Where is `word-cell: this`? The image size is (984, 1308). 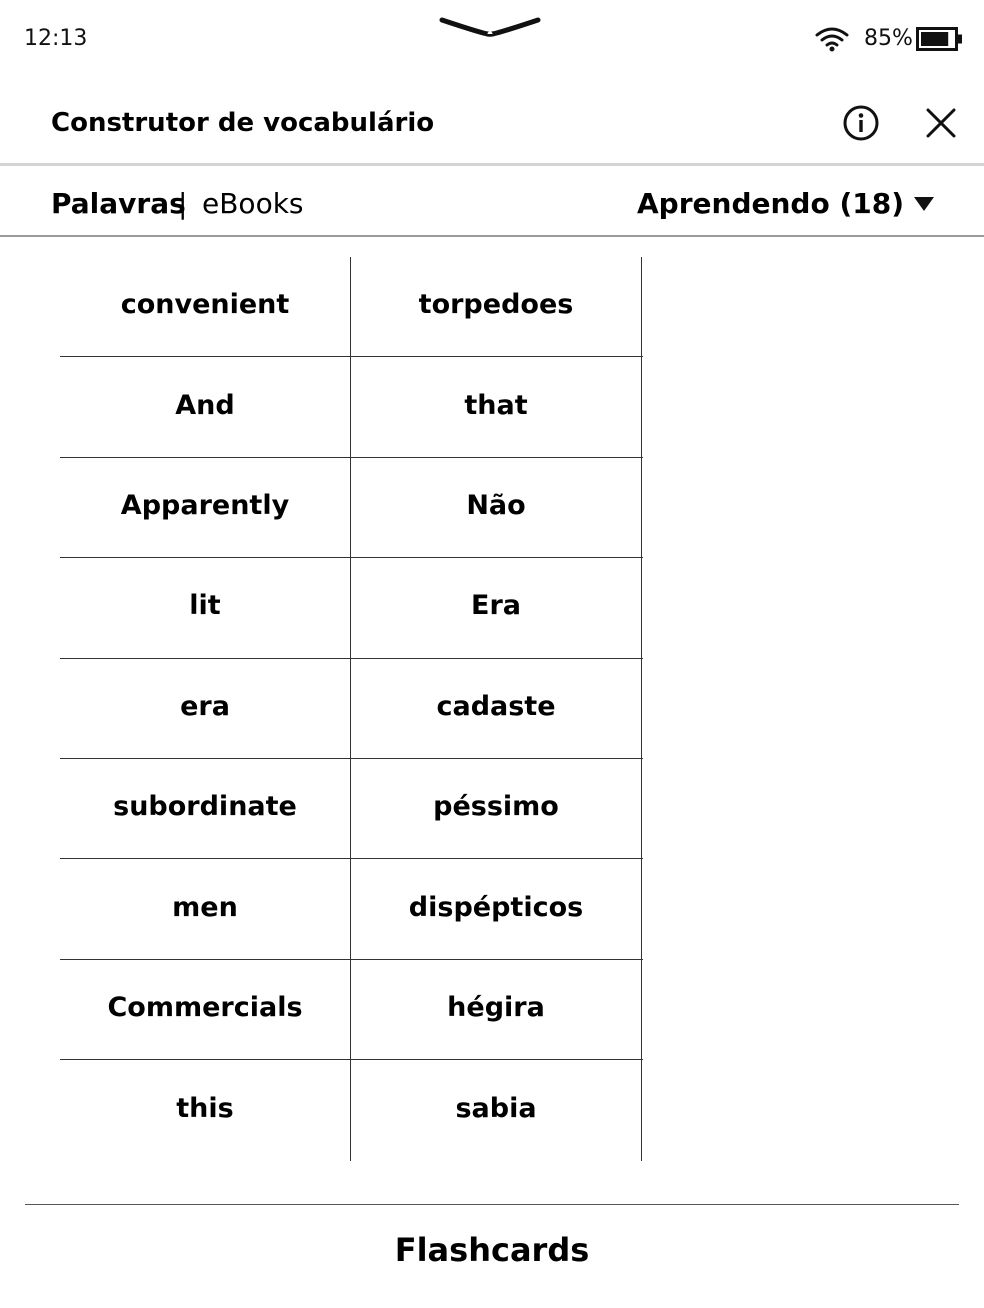
word-cell: this is located at coordinates (205, 1110).